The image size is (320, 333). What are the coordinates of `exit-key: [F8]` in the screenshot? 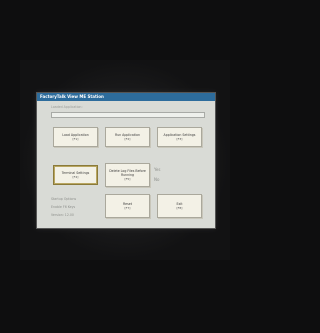 It's located at (179, 208).